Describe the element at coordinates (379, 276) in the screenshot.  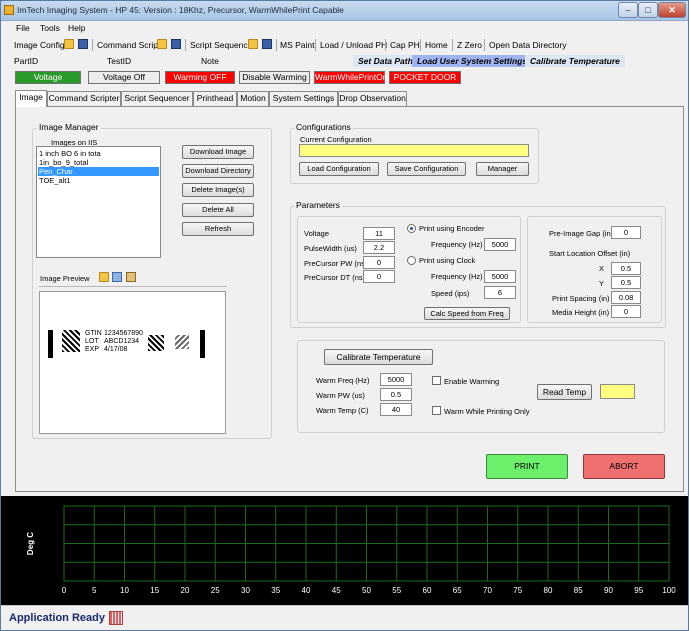
I see `precursor-dt-field: 0` at that location.